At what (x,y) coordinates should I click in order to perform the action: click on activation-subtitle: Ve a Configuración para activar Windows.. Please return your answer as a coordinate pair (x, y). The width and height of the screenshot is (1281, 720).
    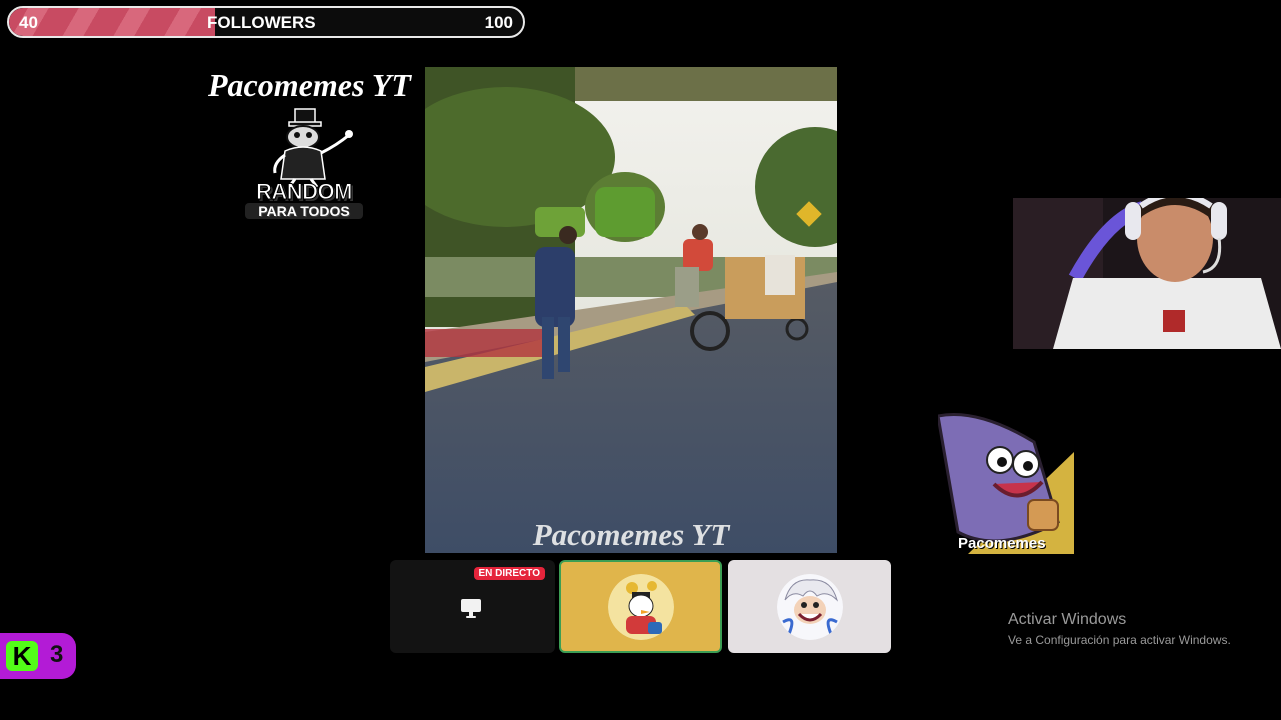
    Looking at the image, I should click on (1119, 640).